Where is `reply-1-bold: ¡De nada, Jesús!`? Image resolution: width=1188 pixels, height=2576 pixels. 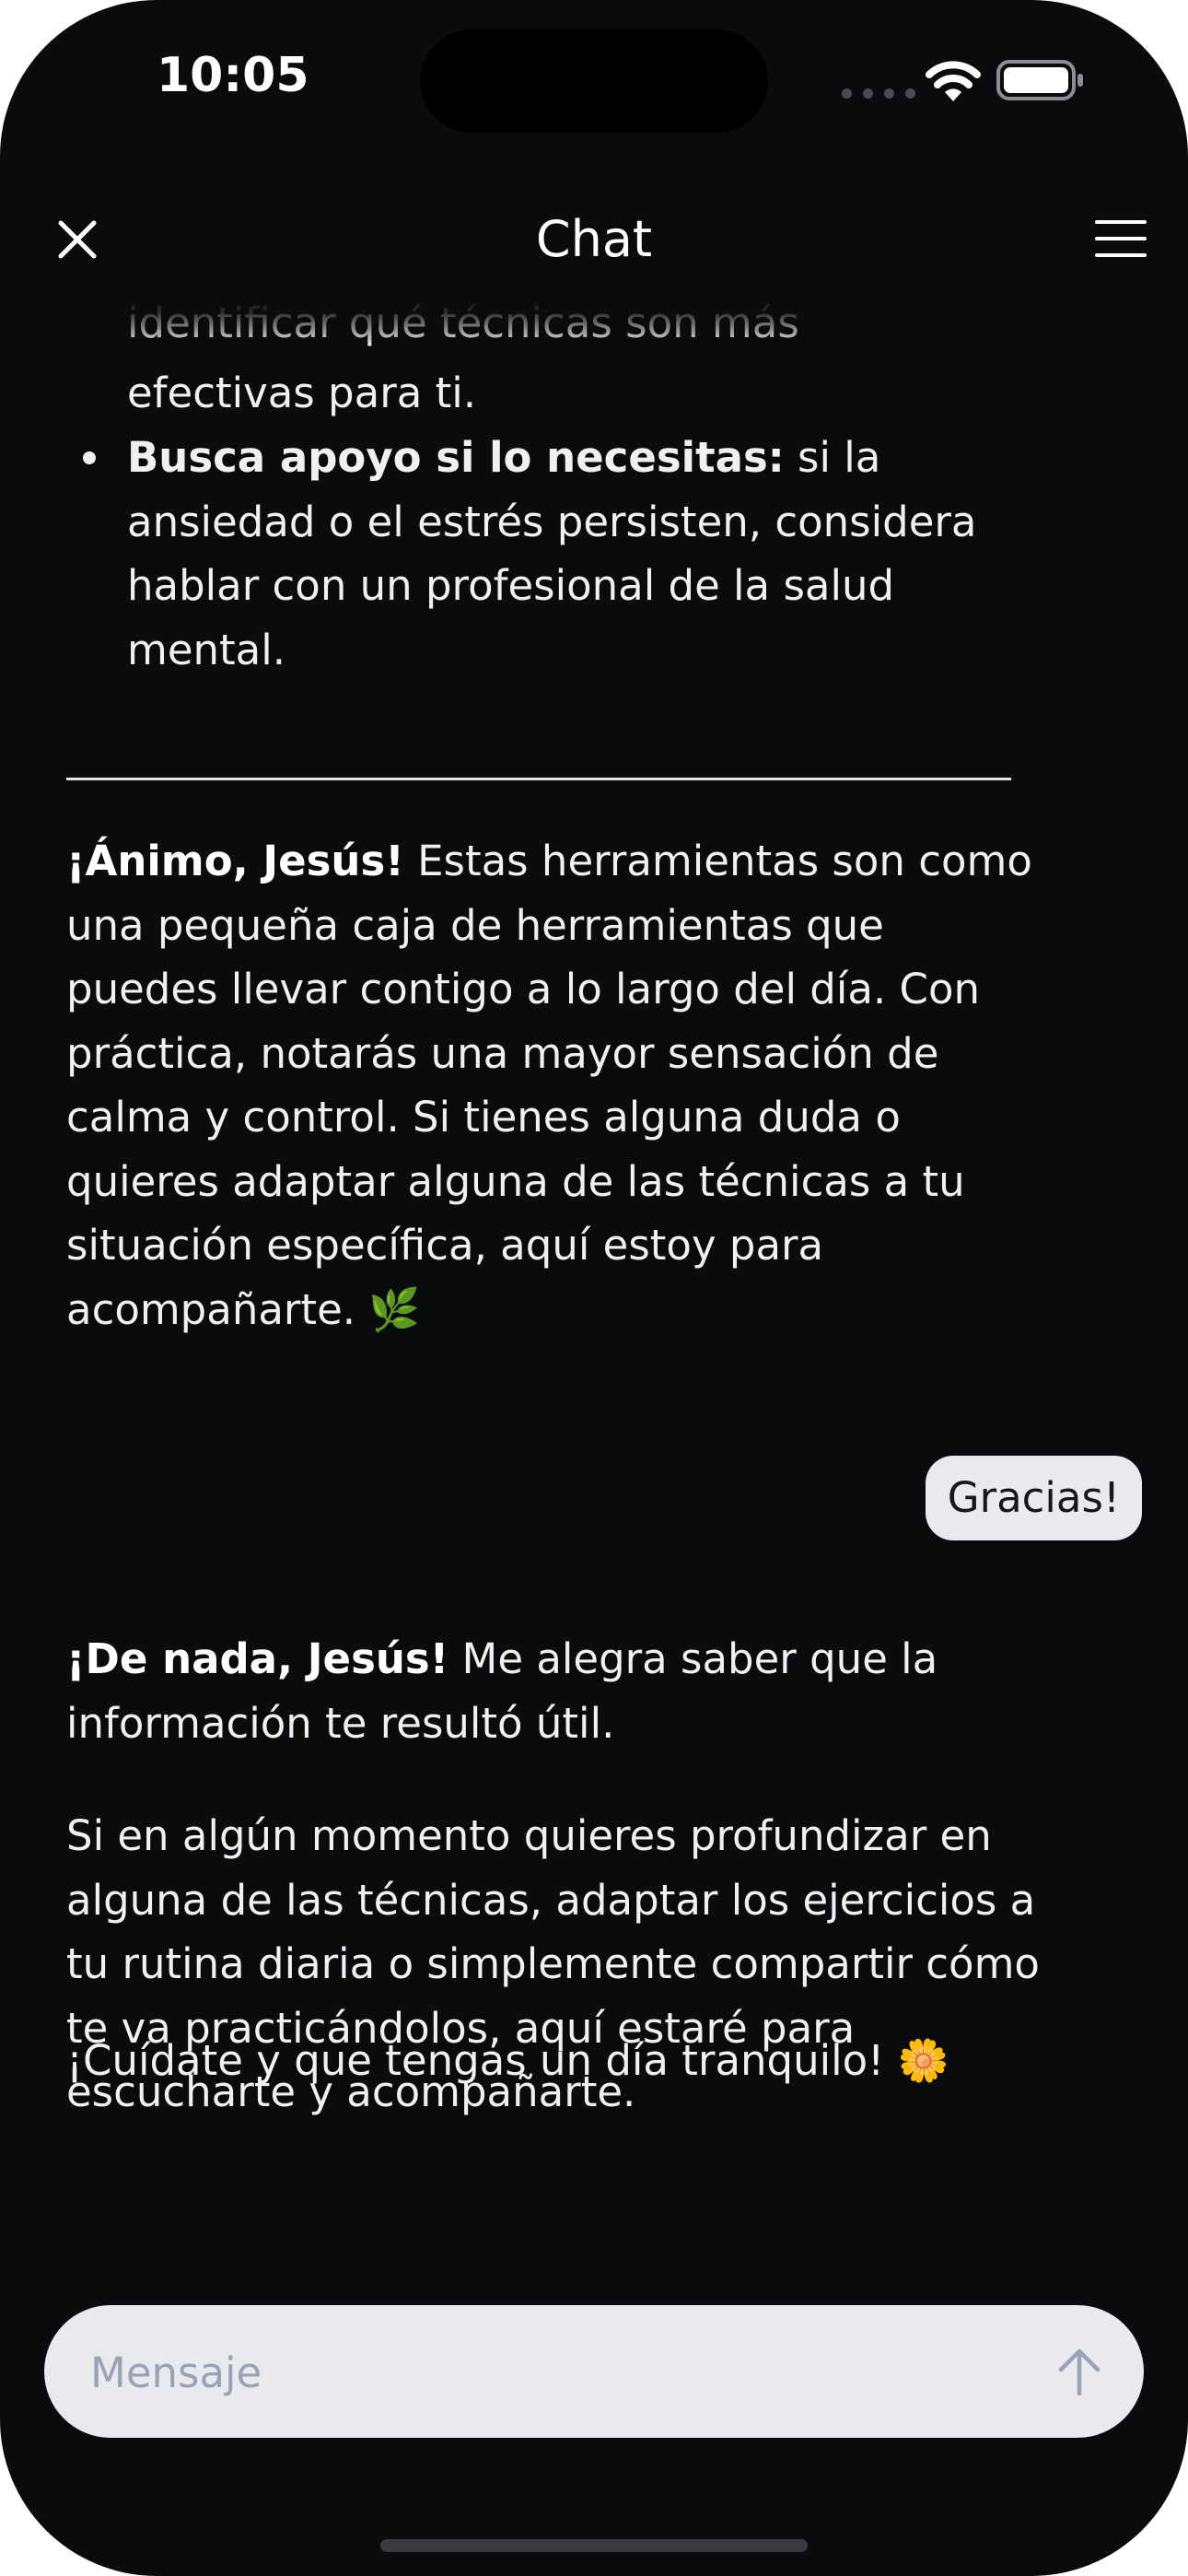
reply-1-bold: ¡De nada, Jesús! is located at coordinates (257, 1659).